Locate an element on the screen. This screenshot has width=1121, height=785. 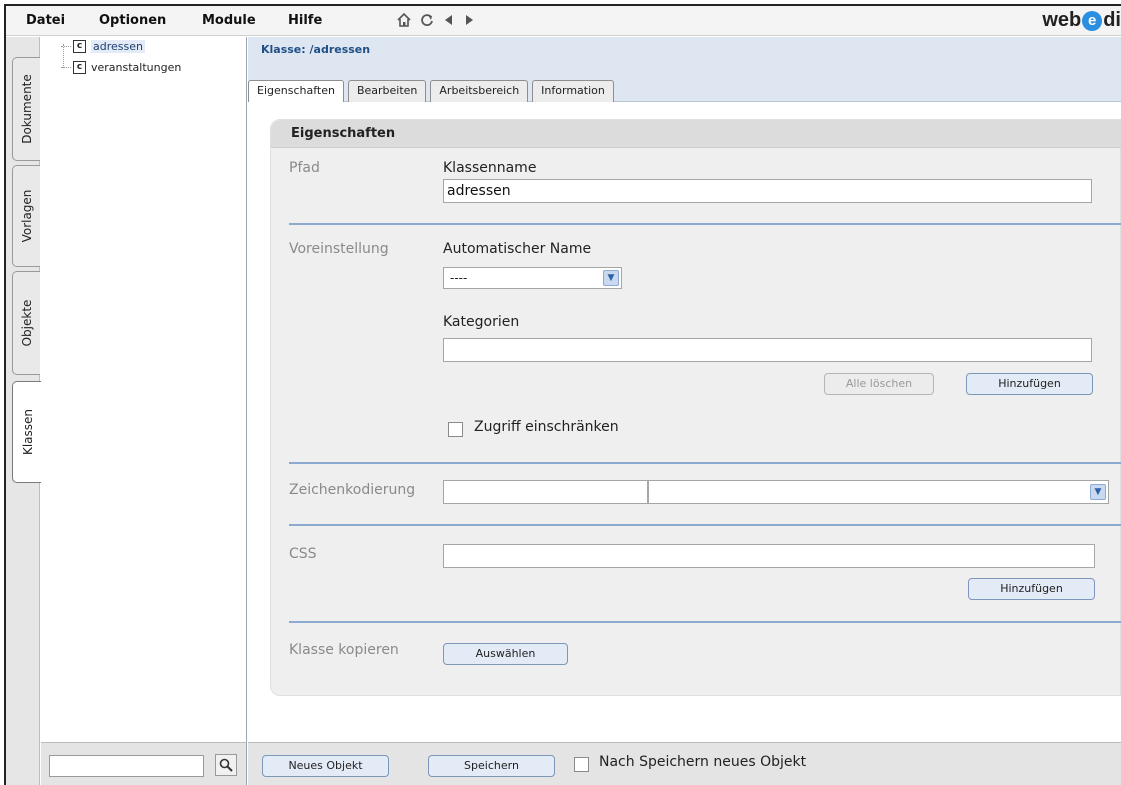
restrict-access-label: Zugriff einschränken is located at coordinates (546, 427).